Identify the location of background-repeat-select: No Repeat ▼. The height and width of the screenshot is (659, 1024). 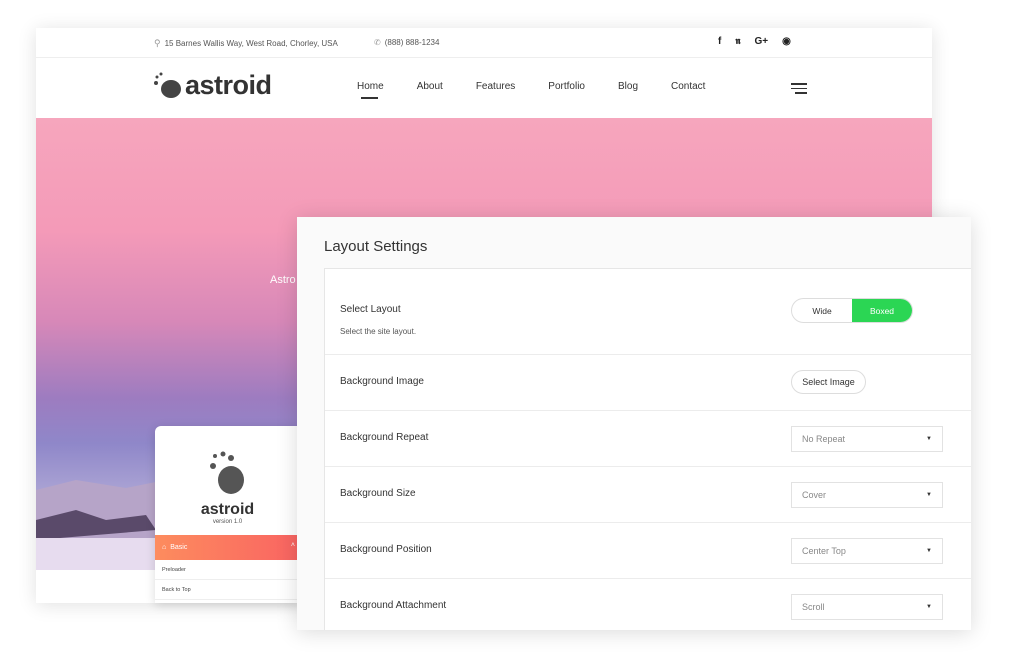
(867, 439).